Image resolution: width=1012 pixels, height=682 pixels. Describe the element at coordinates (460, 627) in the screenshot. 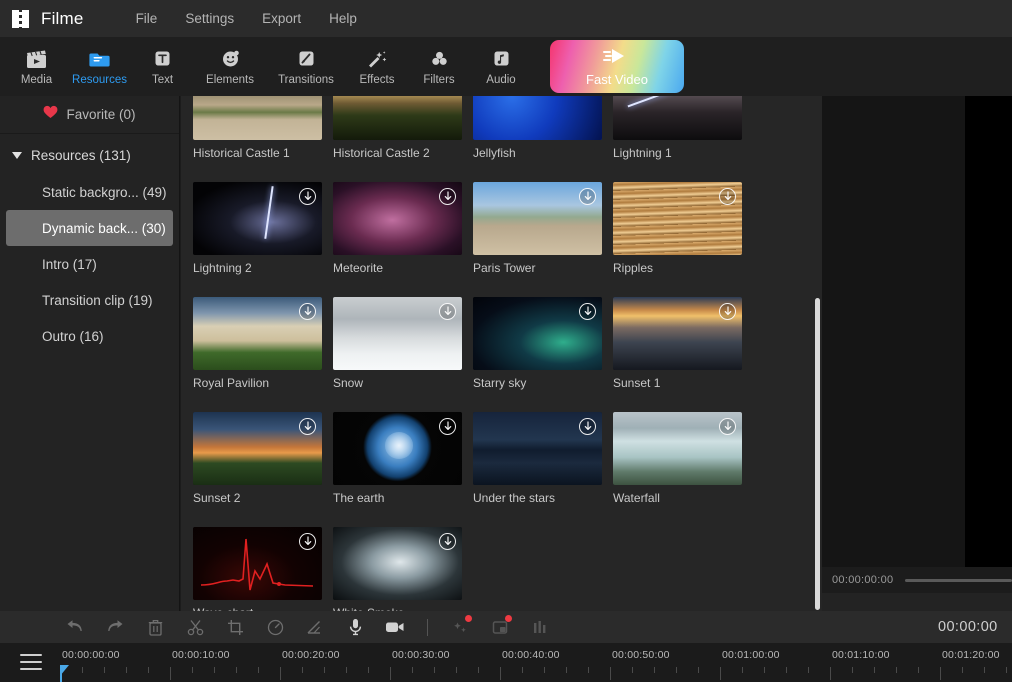

I see `effects-quick-button` at that location.